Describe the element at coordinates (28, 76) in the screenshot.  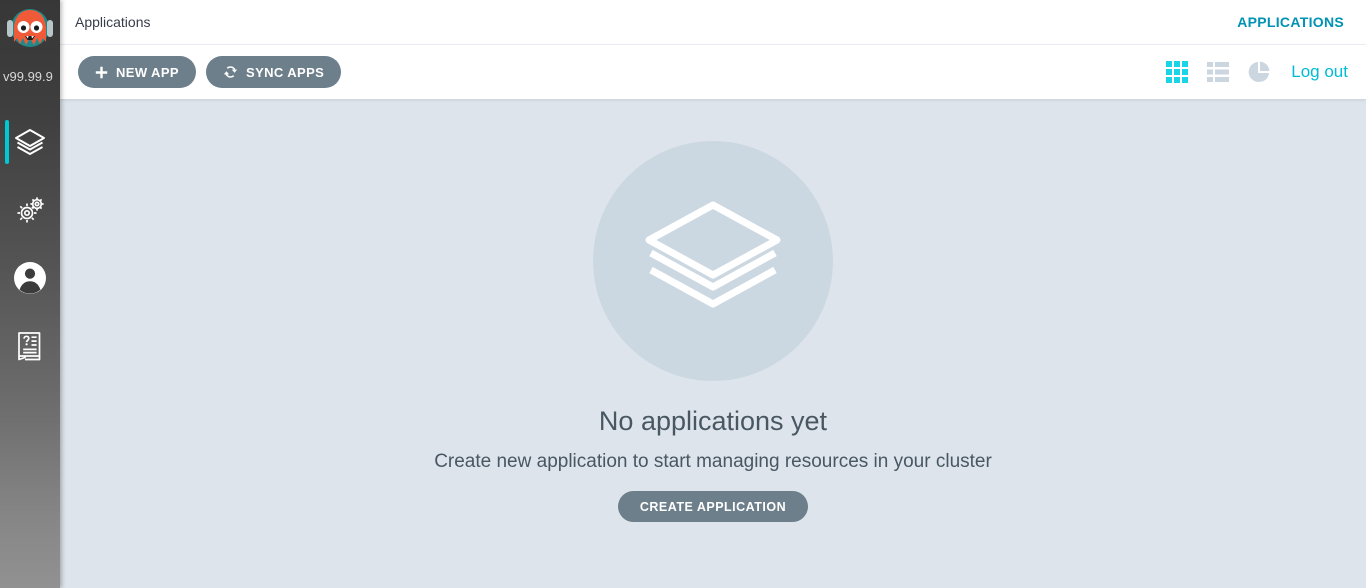
I see `version-label: v99.99.9` at that location.